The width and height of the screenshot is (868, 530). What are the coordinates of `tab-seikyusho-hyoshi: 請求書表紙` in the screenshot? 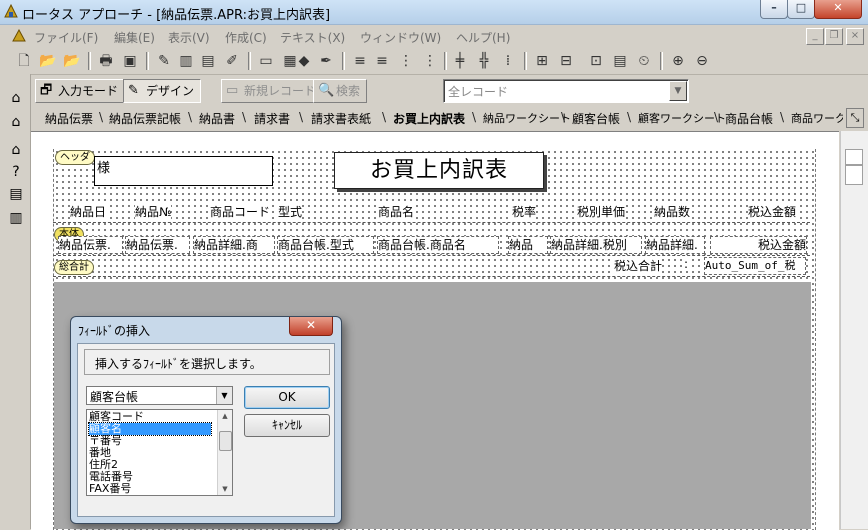 It's located at (341, 118).